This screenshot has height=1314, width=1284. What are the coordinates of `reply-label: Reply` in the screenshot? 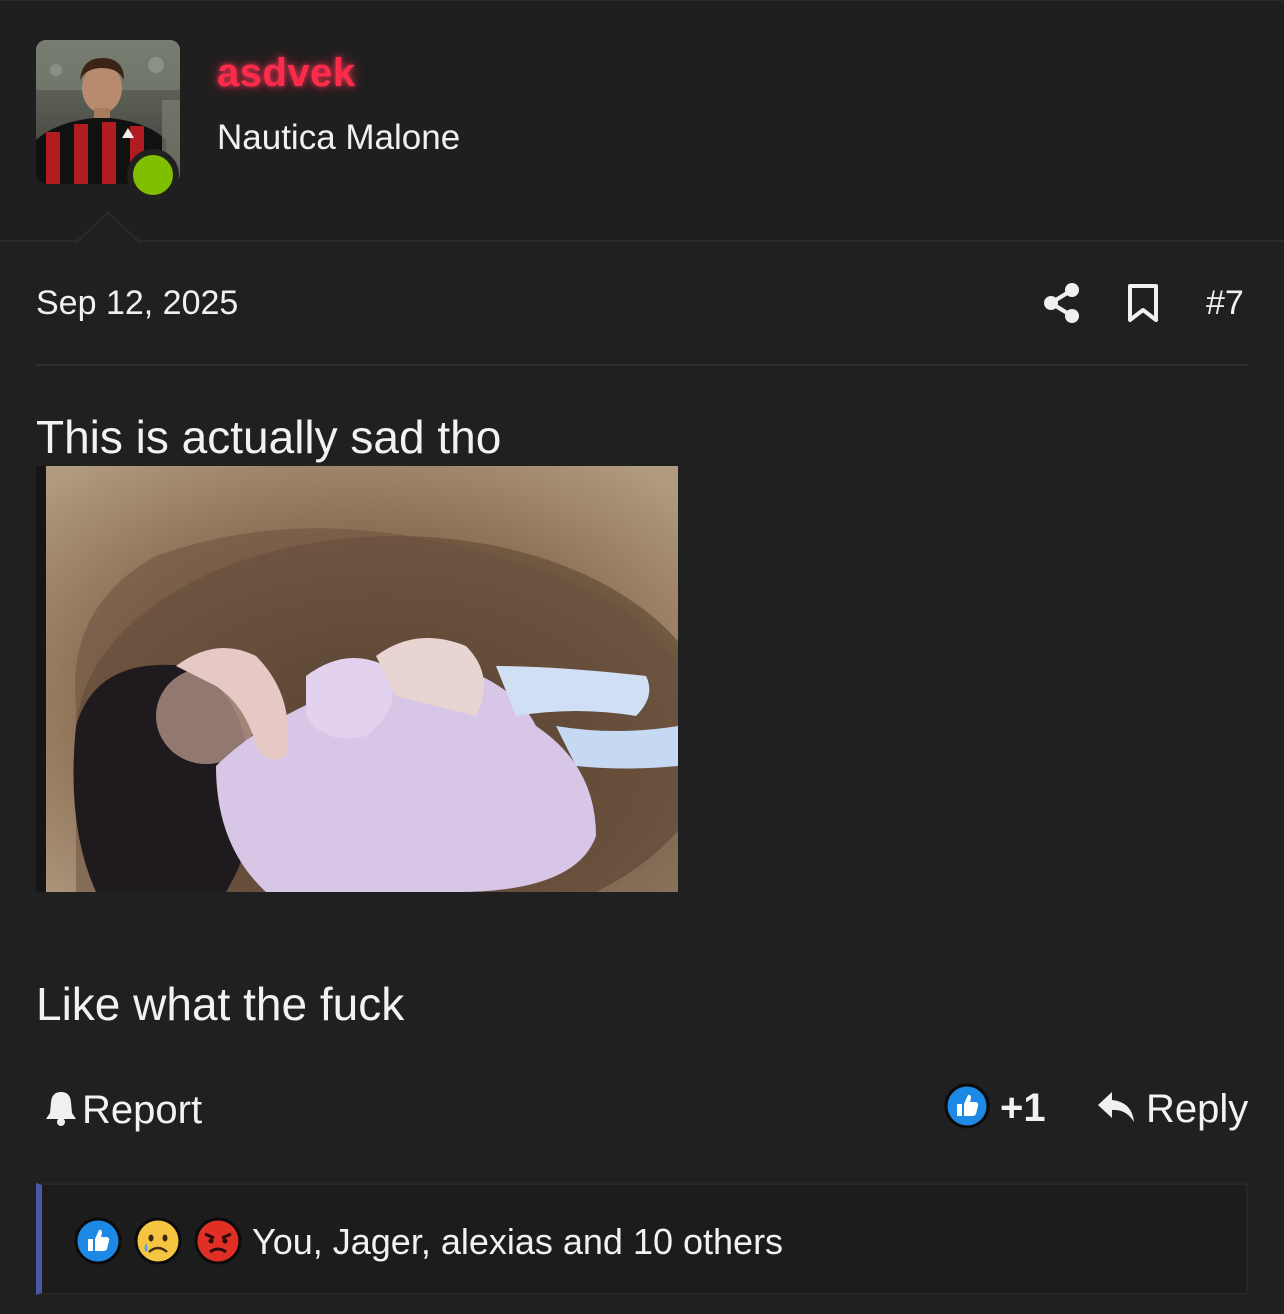 It's located at (1197, 1108).